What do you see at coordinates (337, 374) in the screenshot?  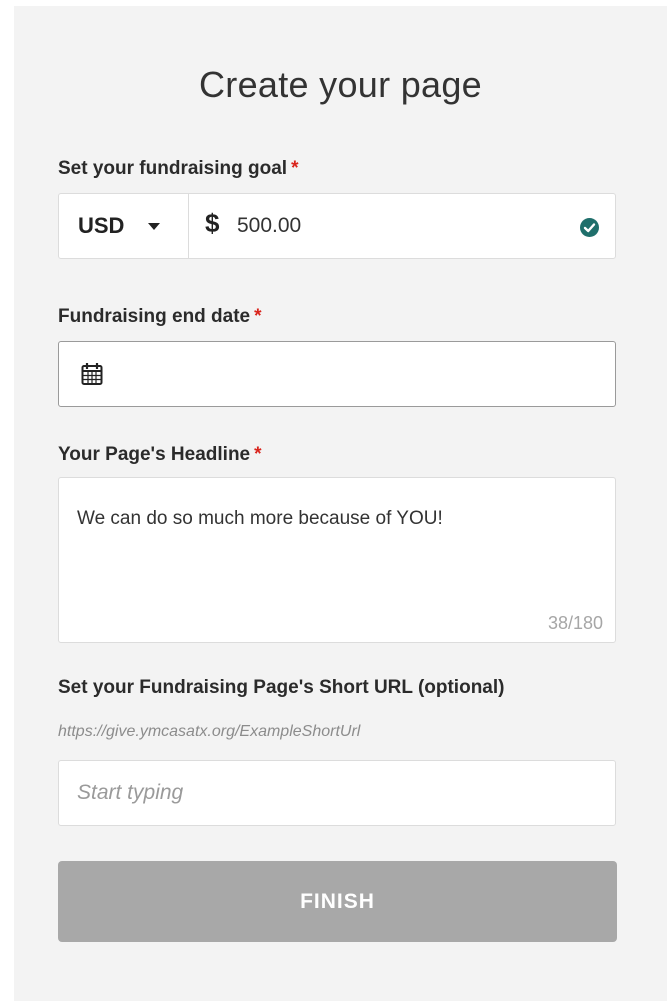 I see `end-date-input` at bounding box center [337, 374].